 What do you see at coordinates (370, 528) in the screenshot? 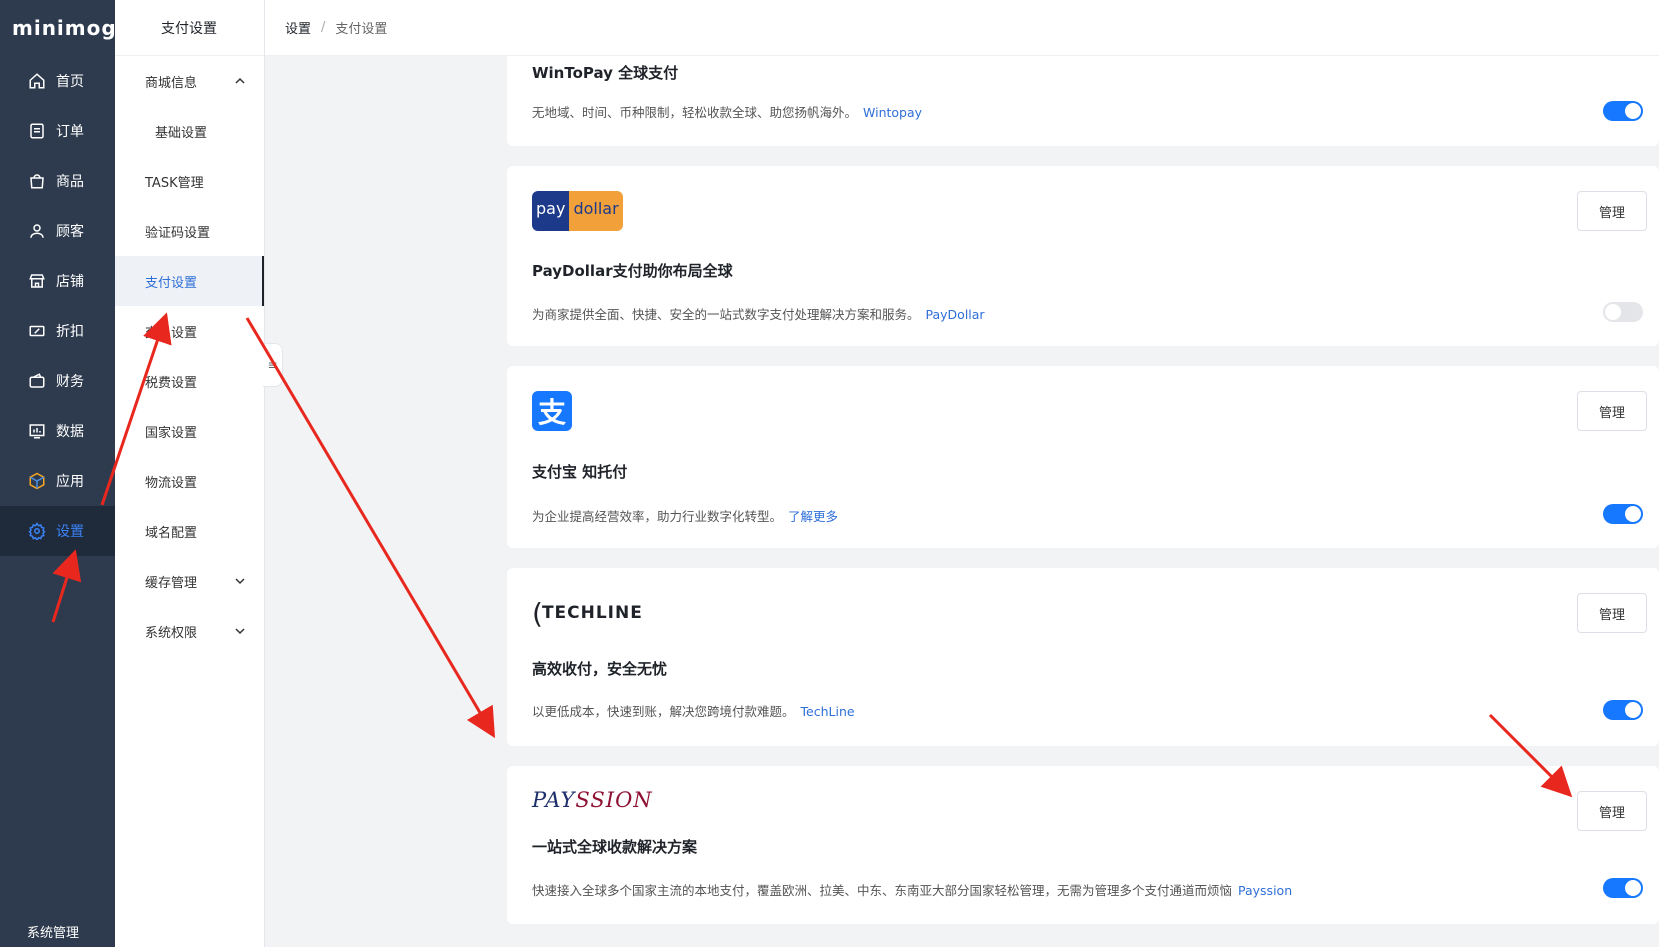
I see `annotation-arrow` at bounding box center [370, 528].